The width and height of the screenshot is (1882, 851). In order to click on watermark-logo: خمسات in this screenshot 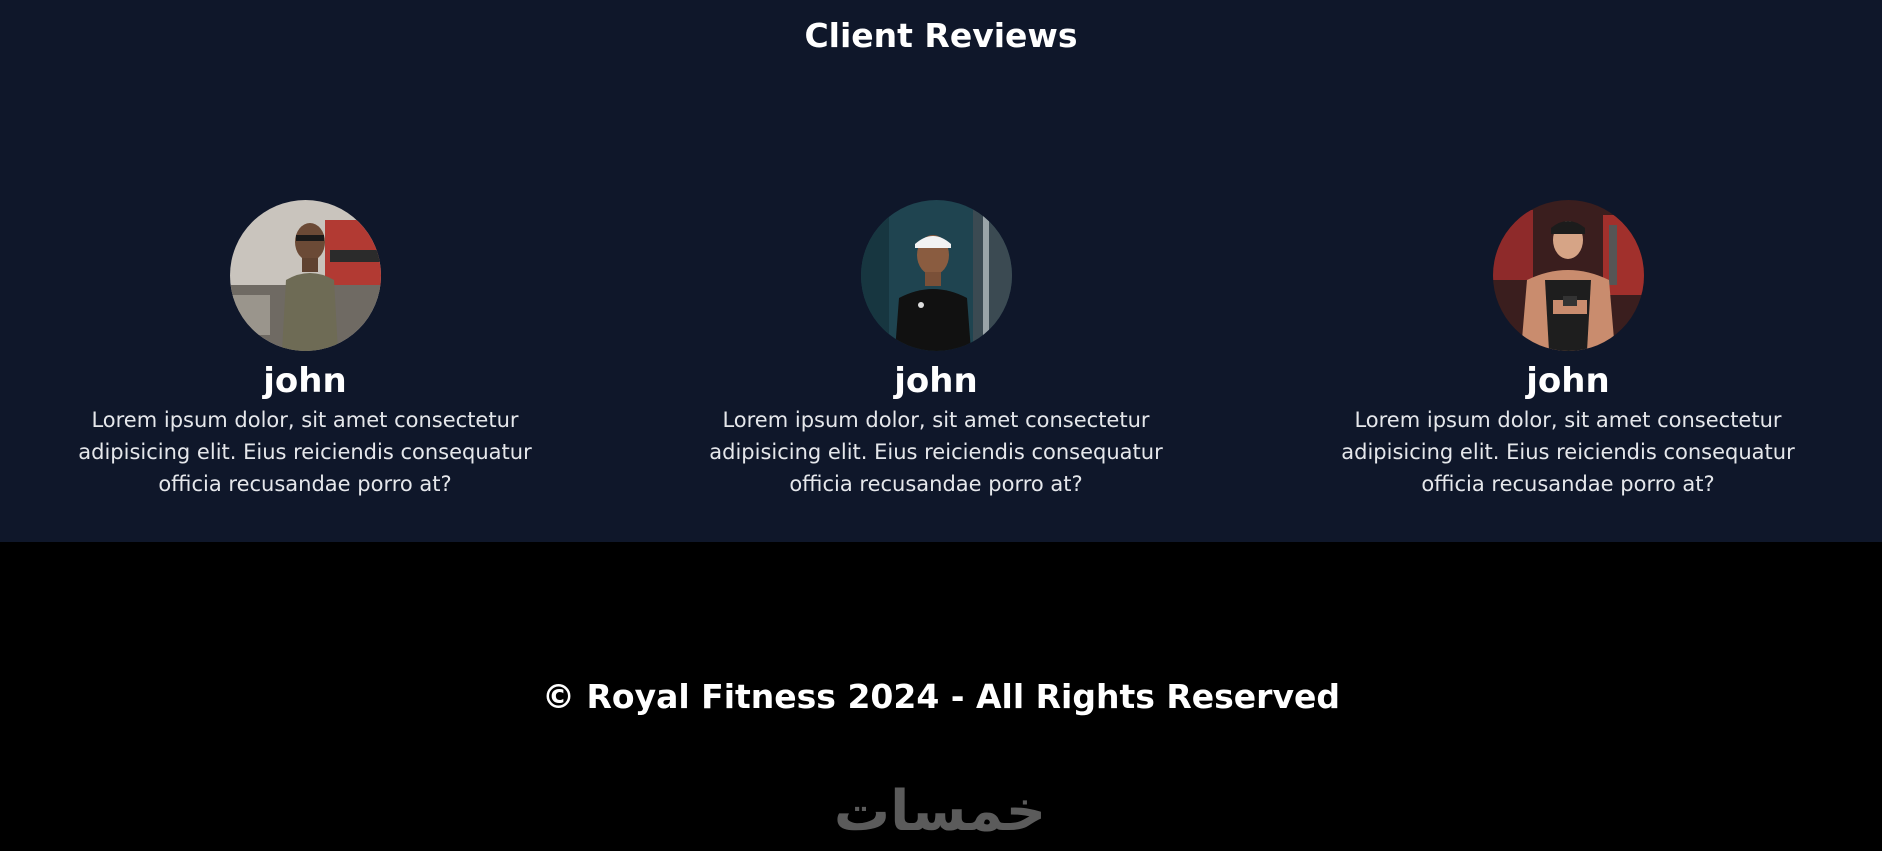, I will do `click(940, 811)`.